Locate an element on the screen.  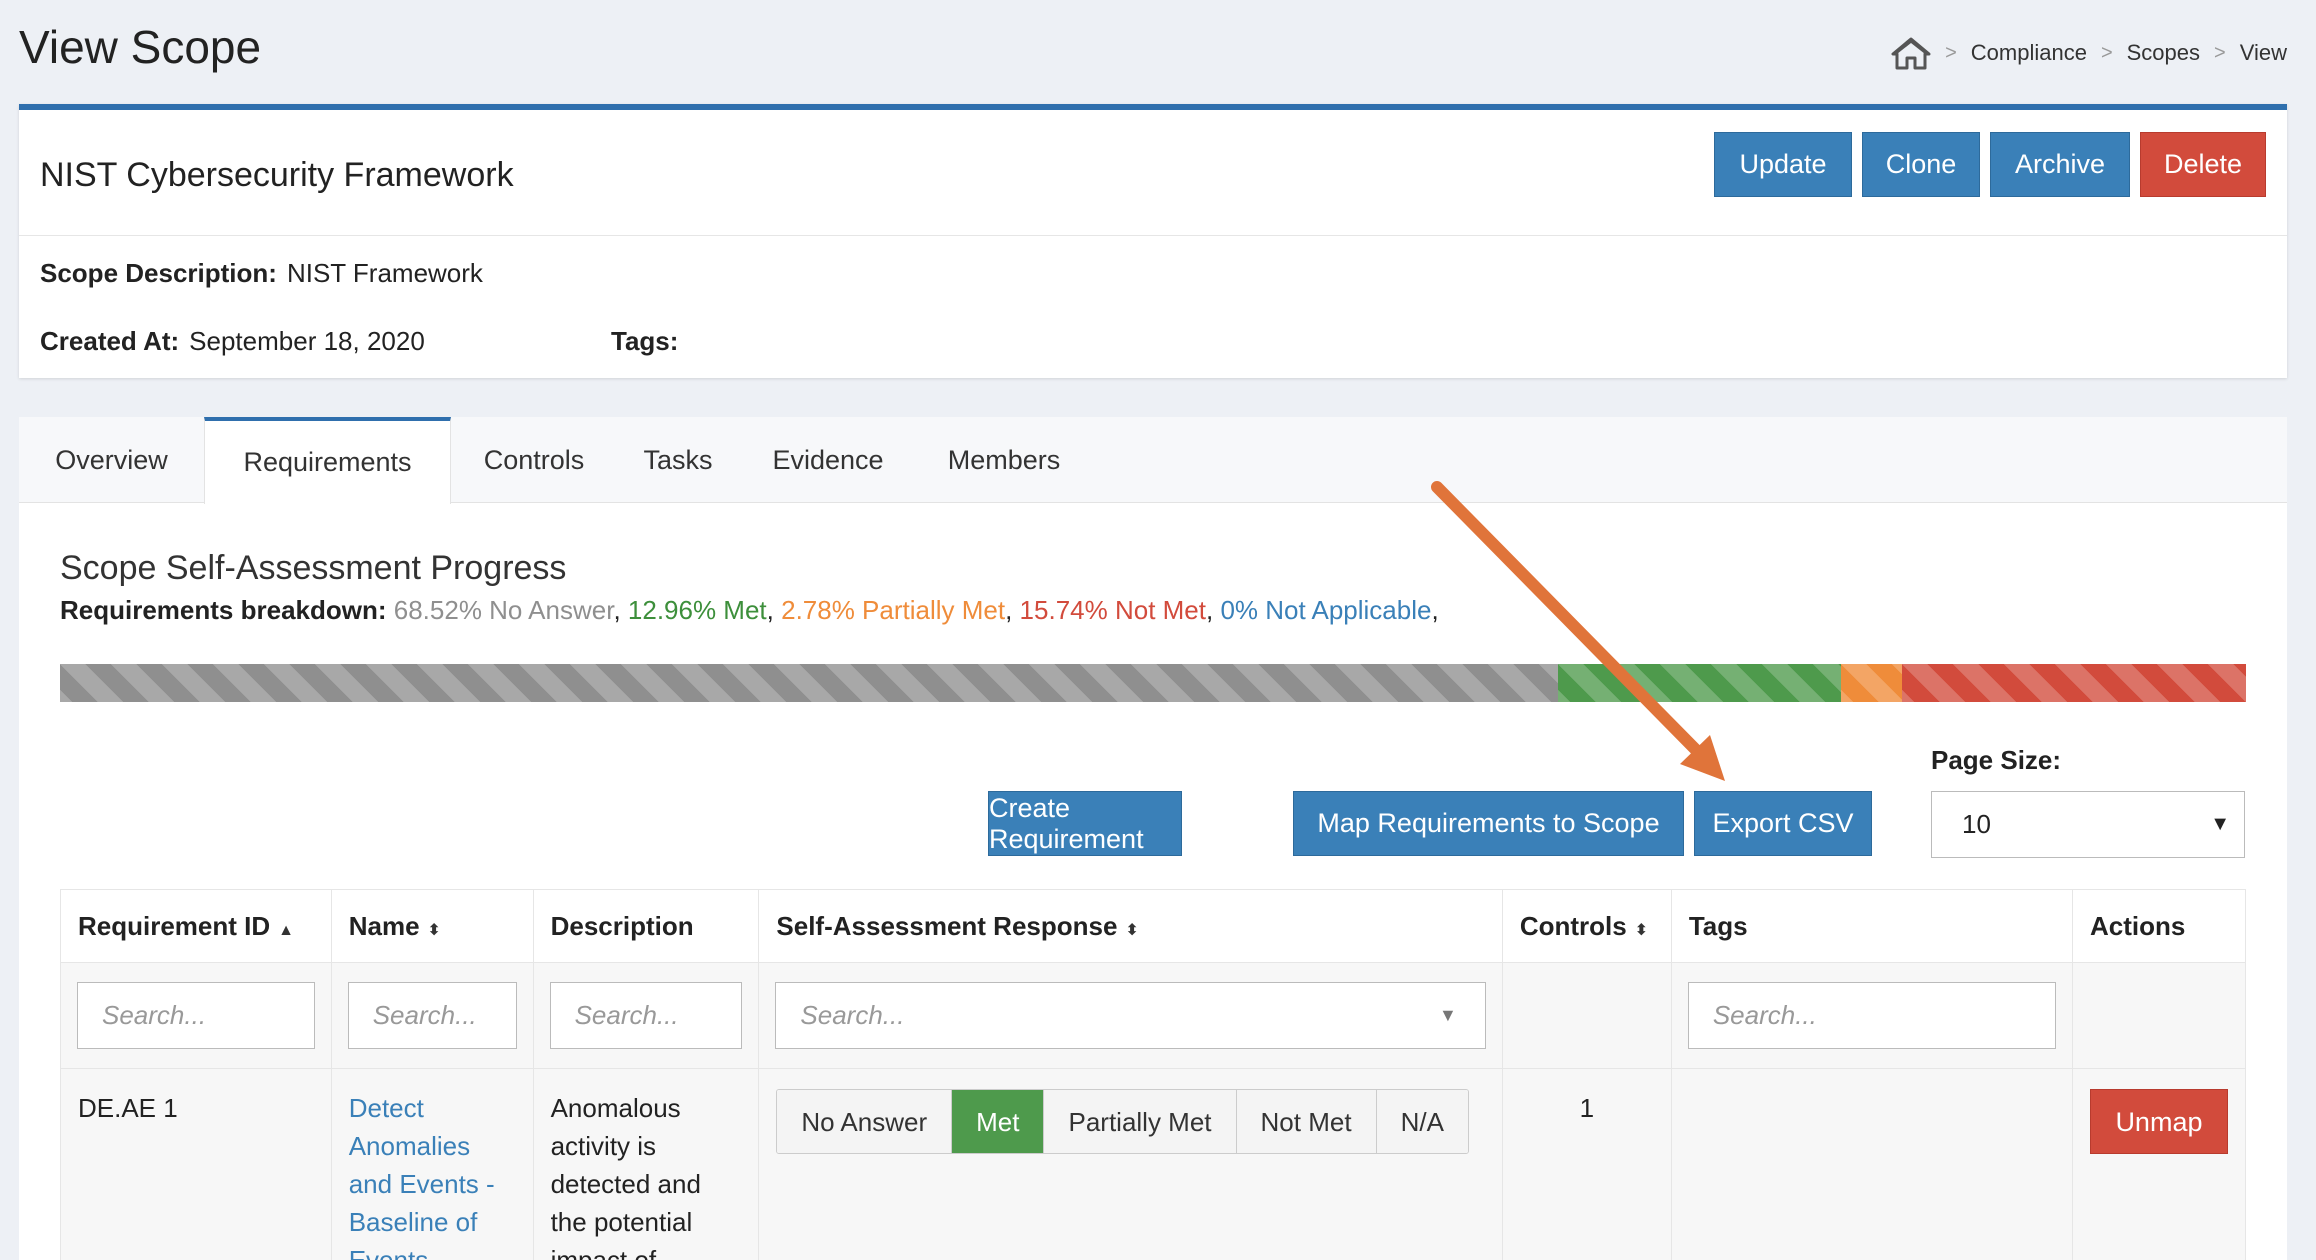
column-header-self-assessment: Self-Assessment Response ⬍ is located at coordinates (1130, 926).